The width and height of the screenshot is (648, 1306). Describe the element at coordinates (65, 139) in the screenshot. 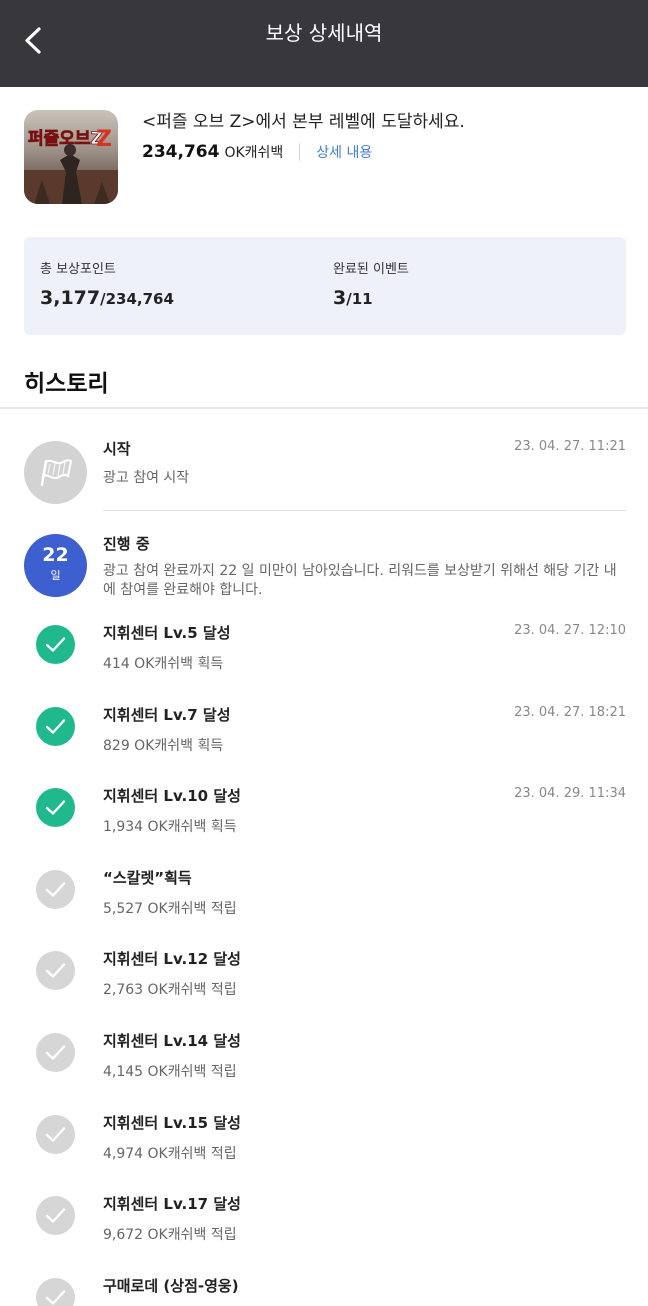

I see `svg-text: 퍼즐오브Z` at that location.